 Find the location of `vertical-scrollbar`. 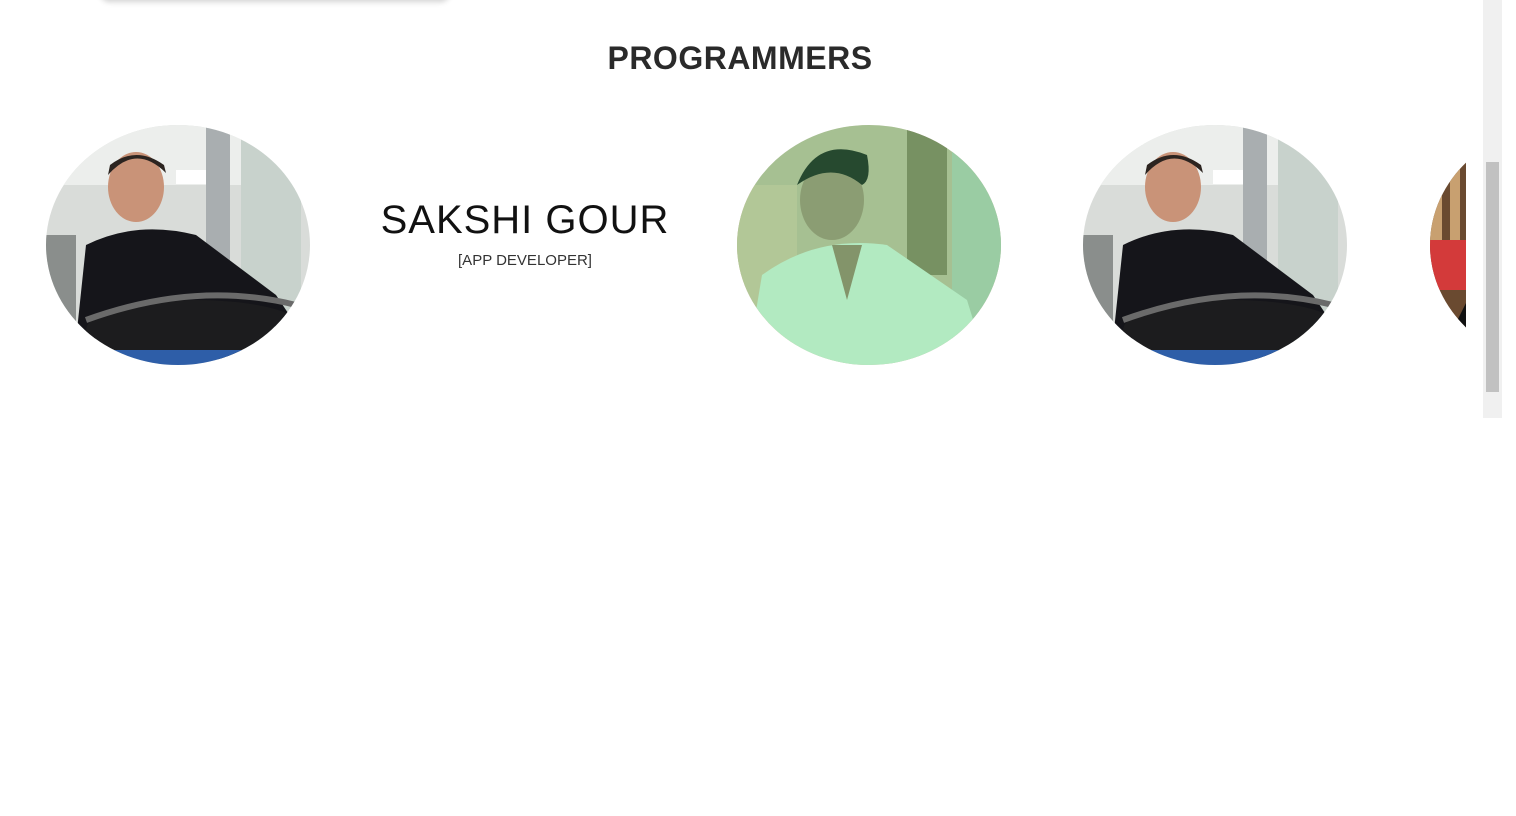

vertical-scrollbar is located at coordinates (1492, 209).